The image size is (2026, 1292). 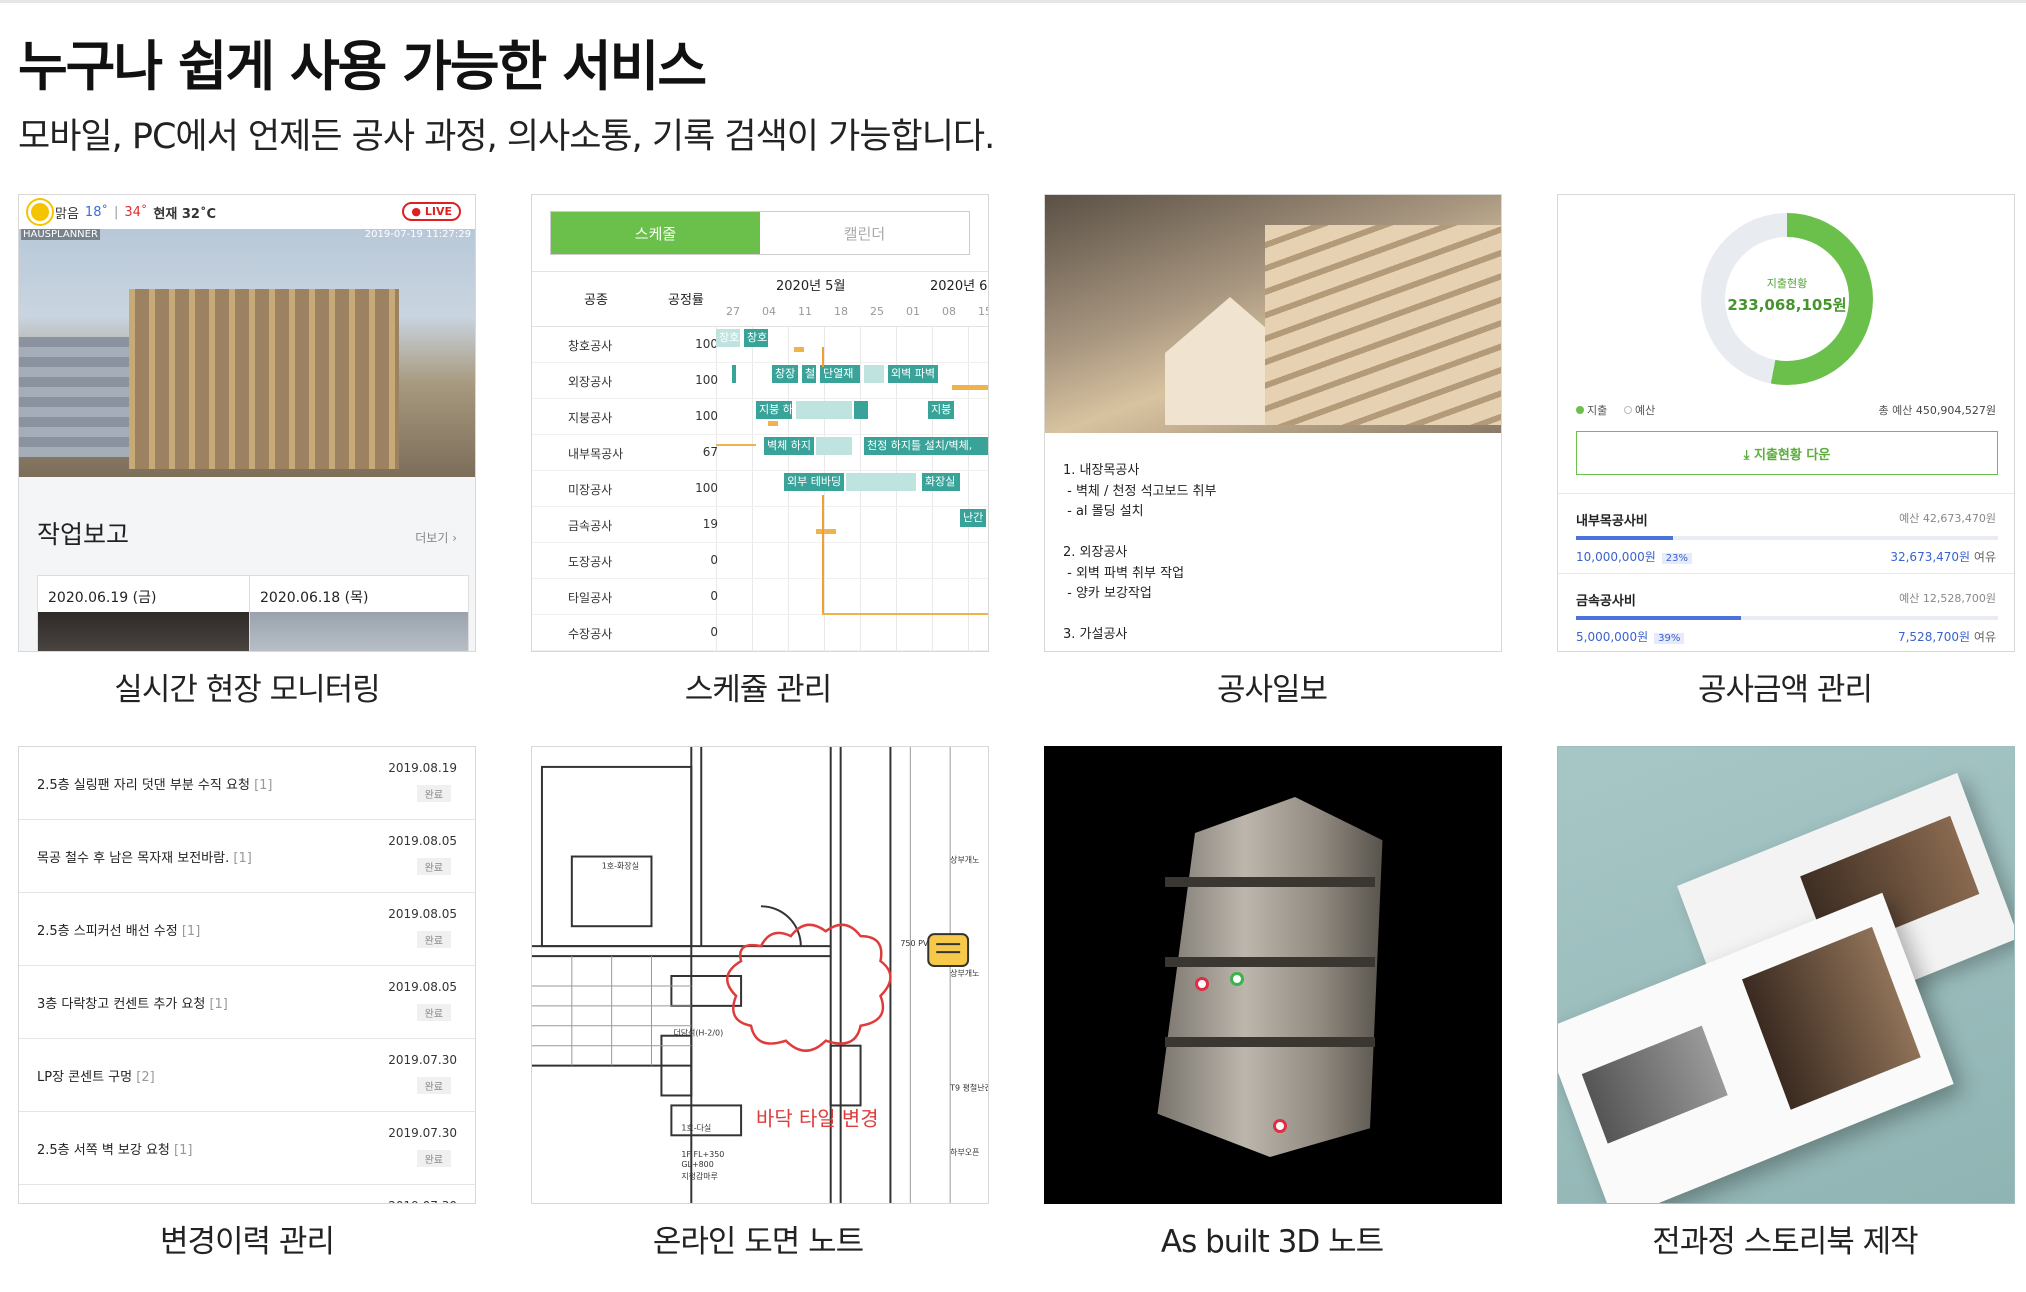 I want to click on gantt-bar: 난간, so click(x=973, y=518).